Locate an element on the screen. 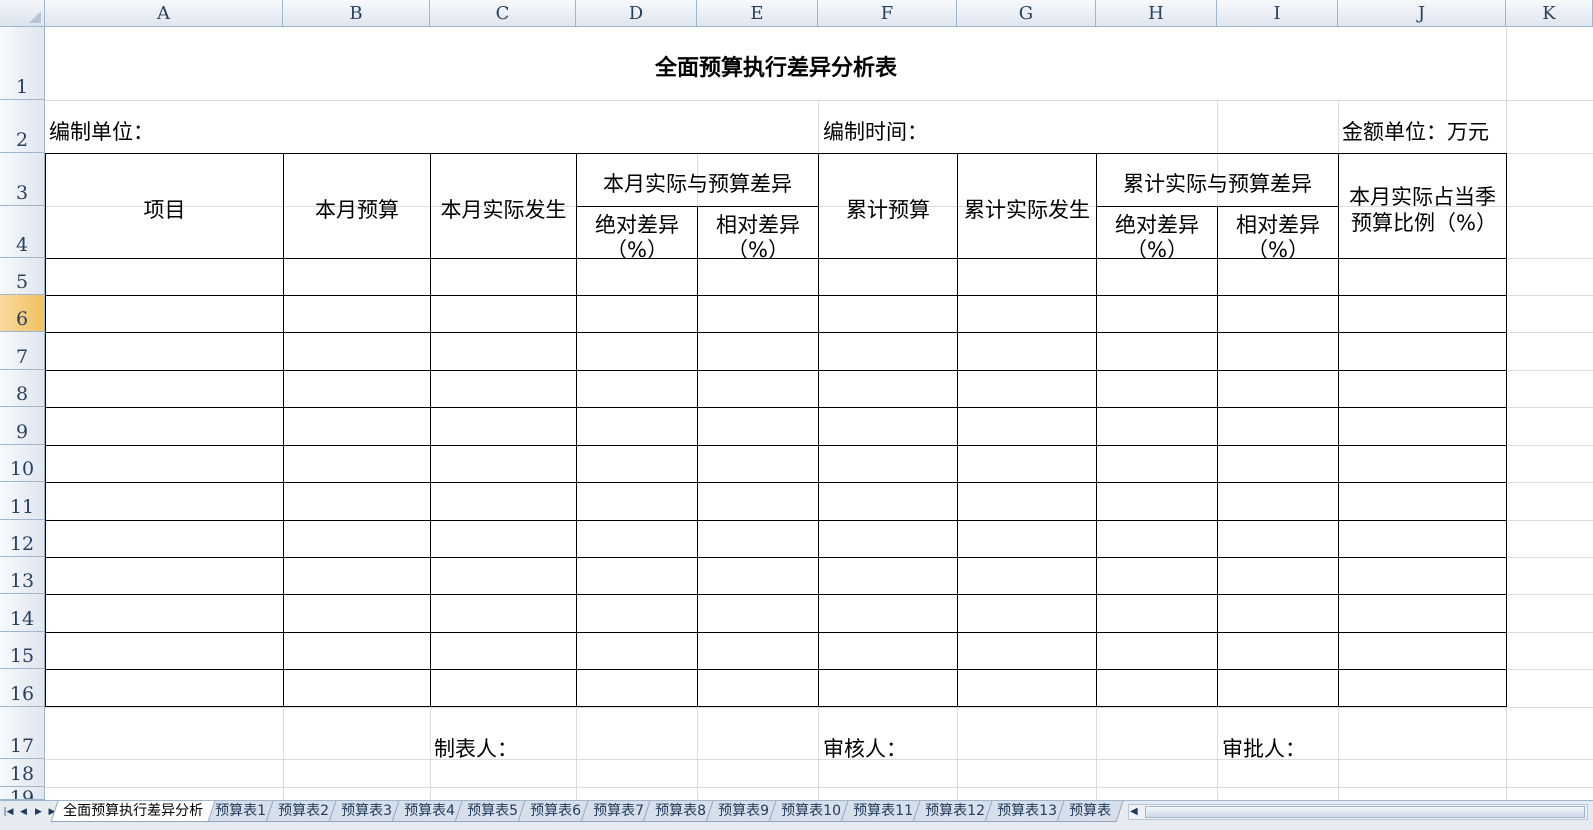 The width and height of the screenshot is (1593, 830). header-pct-3: （%） is located at coordinates (1157, 250).